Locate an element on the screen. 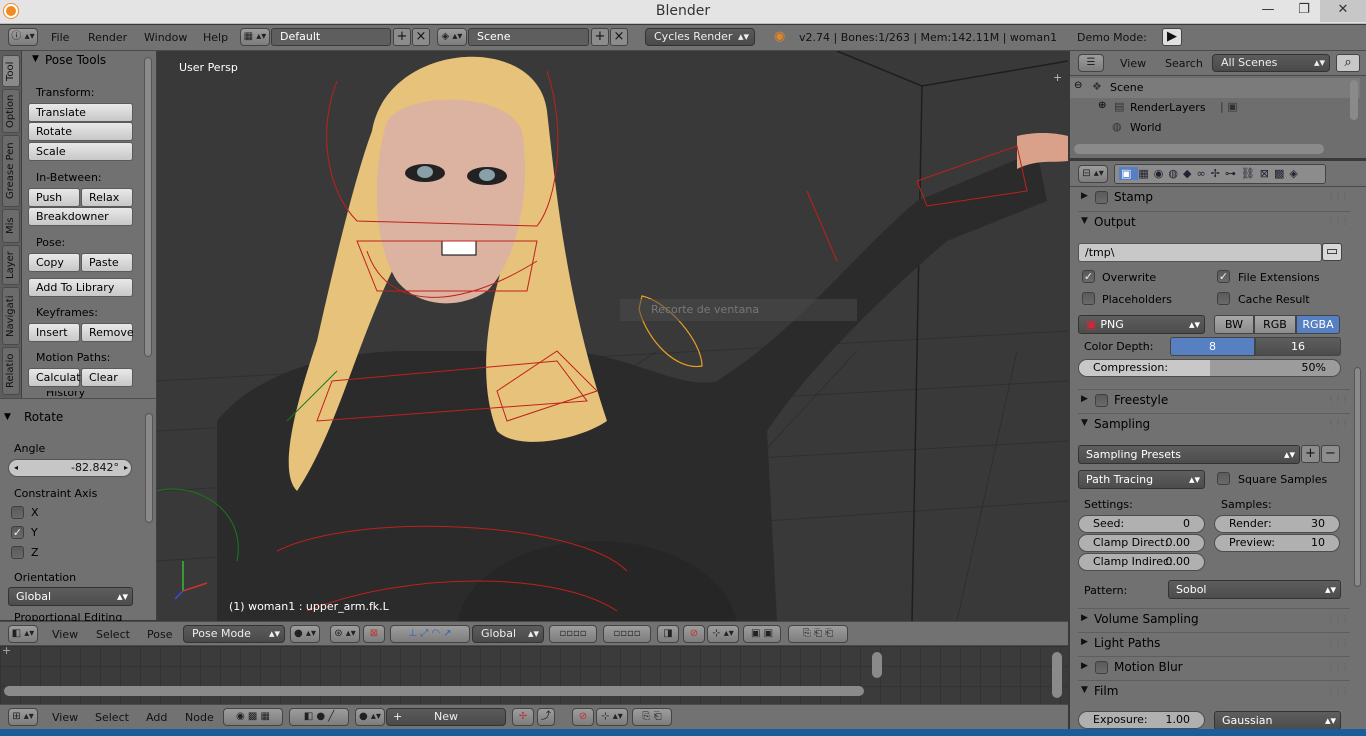  mode-dropdown: Pose Mode ▴▾ is located at coordinates (234, 634).